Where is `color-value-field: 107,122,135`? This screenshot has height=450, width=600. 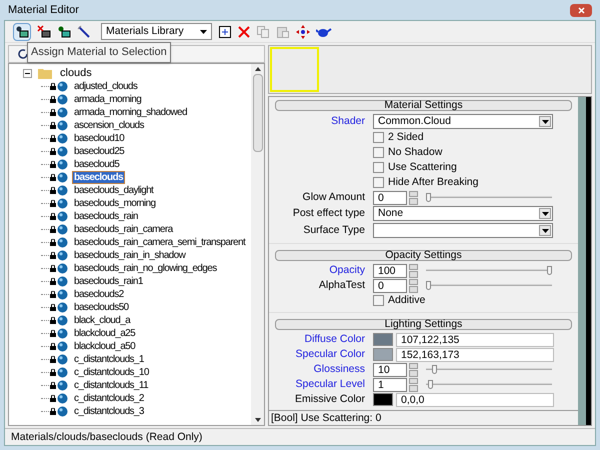
color-value-field: 107,122,135 is located at coordinates (475, 339).